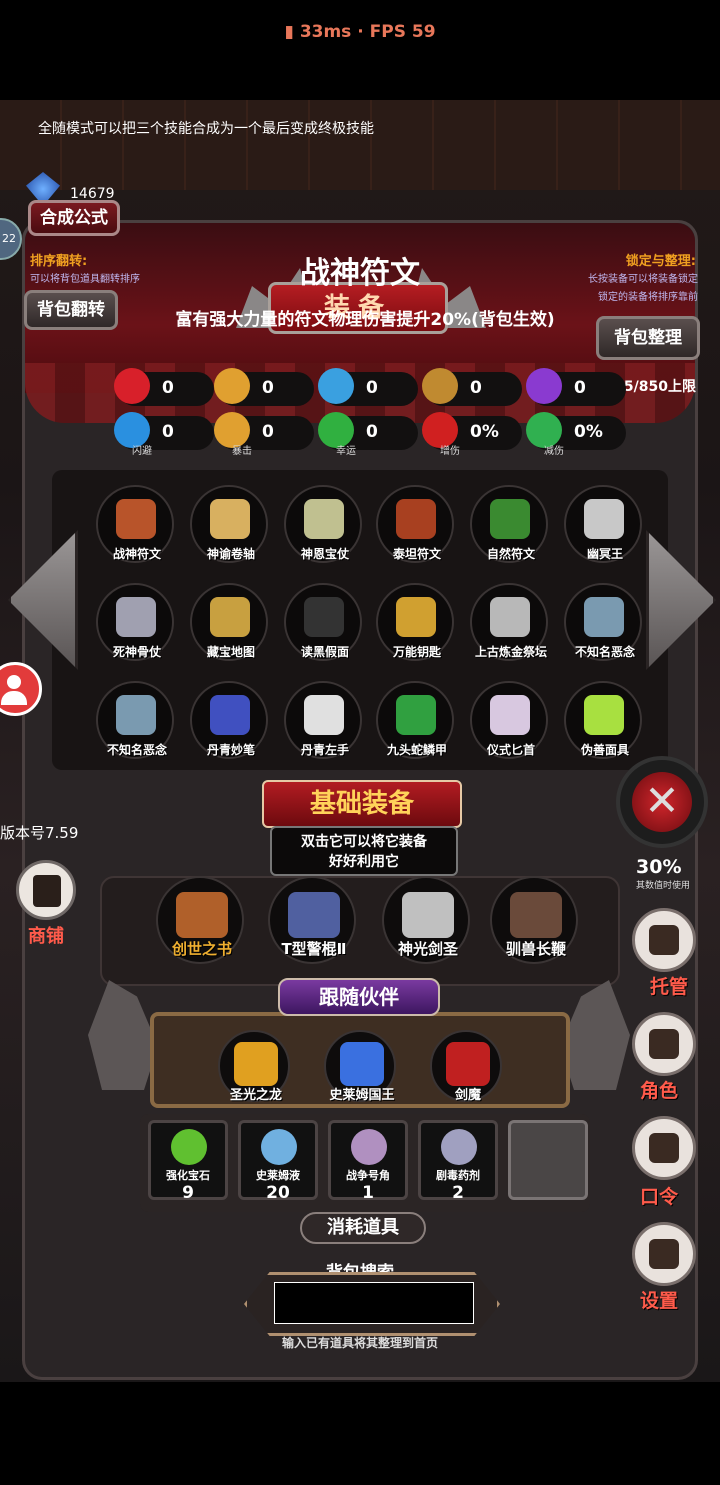 The width and height of the screenshot is (720, 1485). Describe the element at coordinates (324, 652) in the screenshot. I see `item-label: 读黑假面` at that location.